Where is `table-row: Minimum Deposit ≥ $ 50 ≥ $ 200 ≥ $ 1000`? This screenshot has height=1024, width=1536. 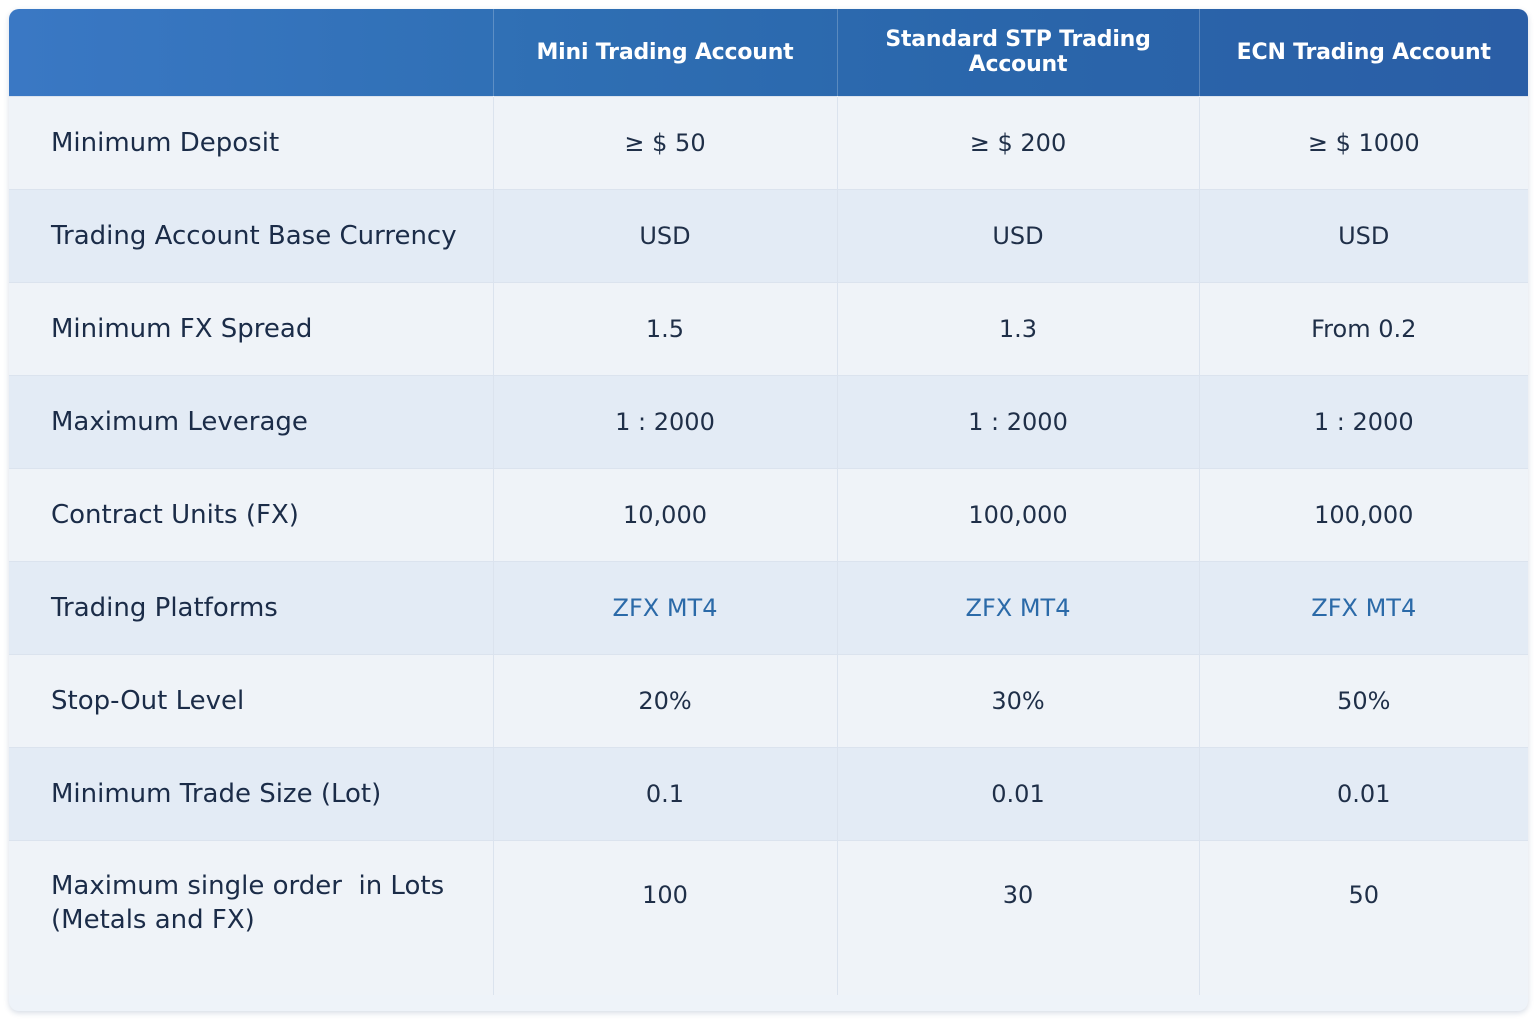
table-row: Minimum Deposit ≥ $ 50 ≥ $ 200 ≥ $ 1000 is located at coordinates (768, 142).